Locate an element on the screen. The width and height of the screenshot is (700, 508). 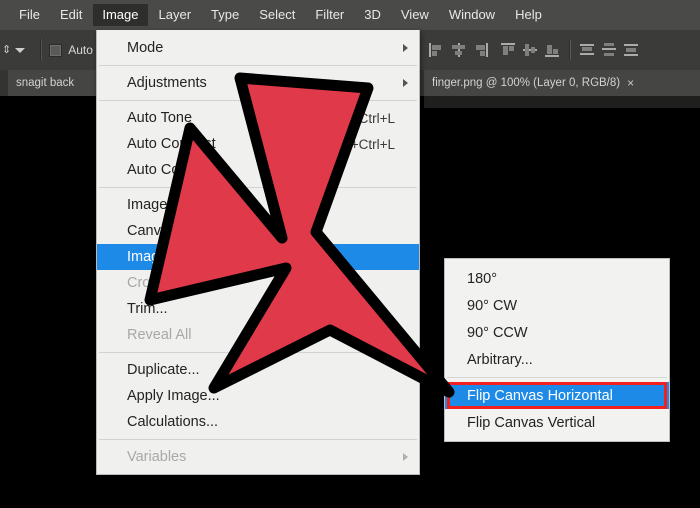
submenu-item-label: Flip Canvas Horizontal is located at coordinates (540, 395).